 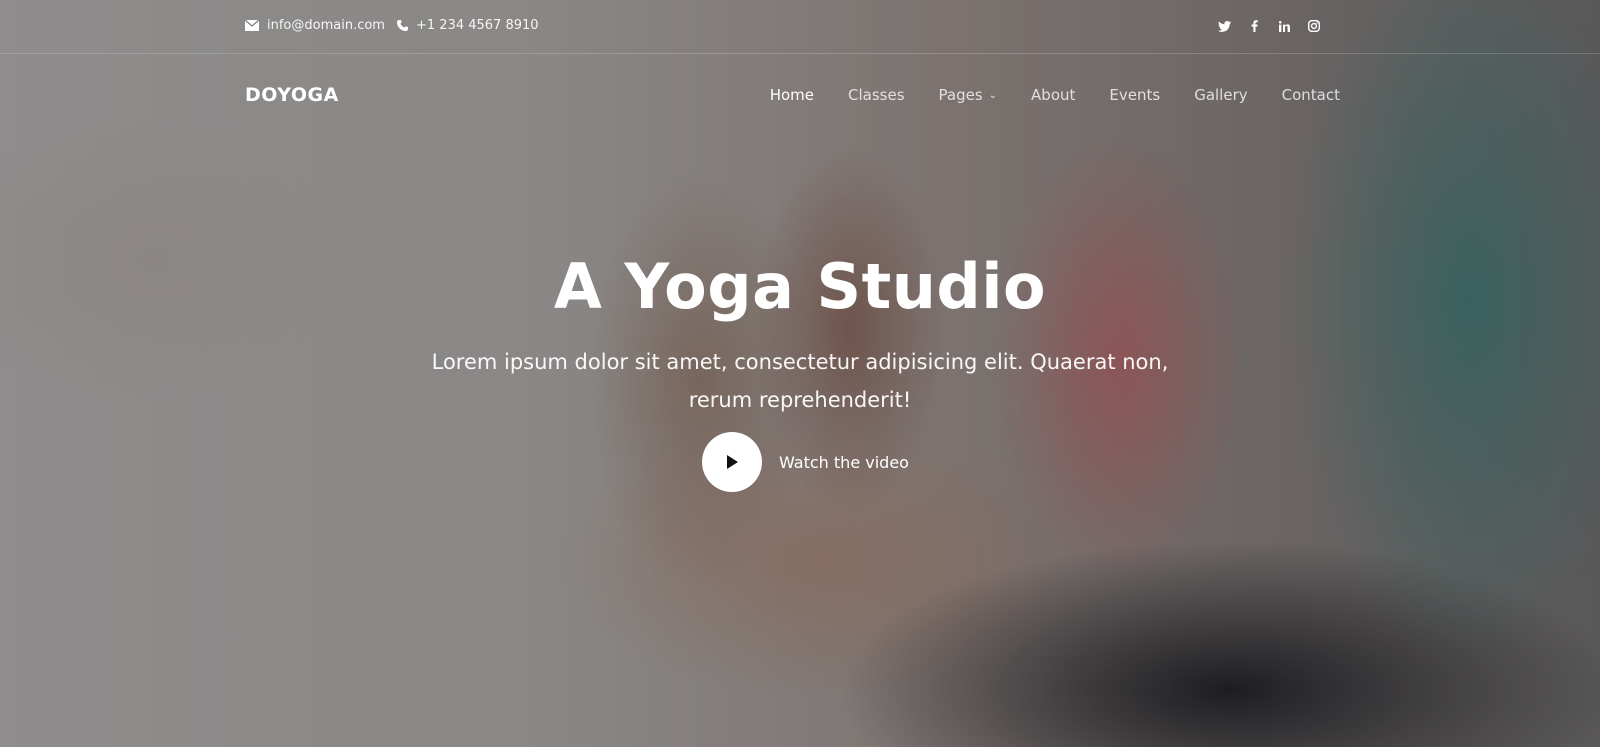 I want to click on play-button, so click(x=732, y=462).